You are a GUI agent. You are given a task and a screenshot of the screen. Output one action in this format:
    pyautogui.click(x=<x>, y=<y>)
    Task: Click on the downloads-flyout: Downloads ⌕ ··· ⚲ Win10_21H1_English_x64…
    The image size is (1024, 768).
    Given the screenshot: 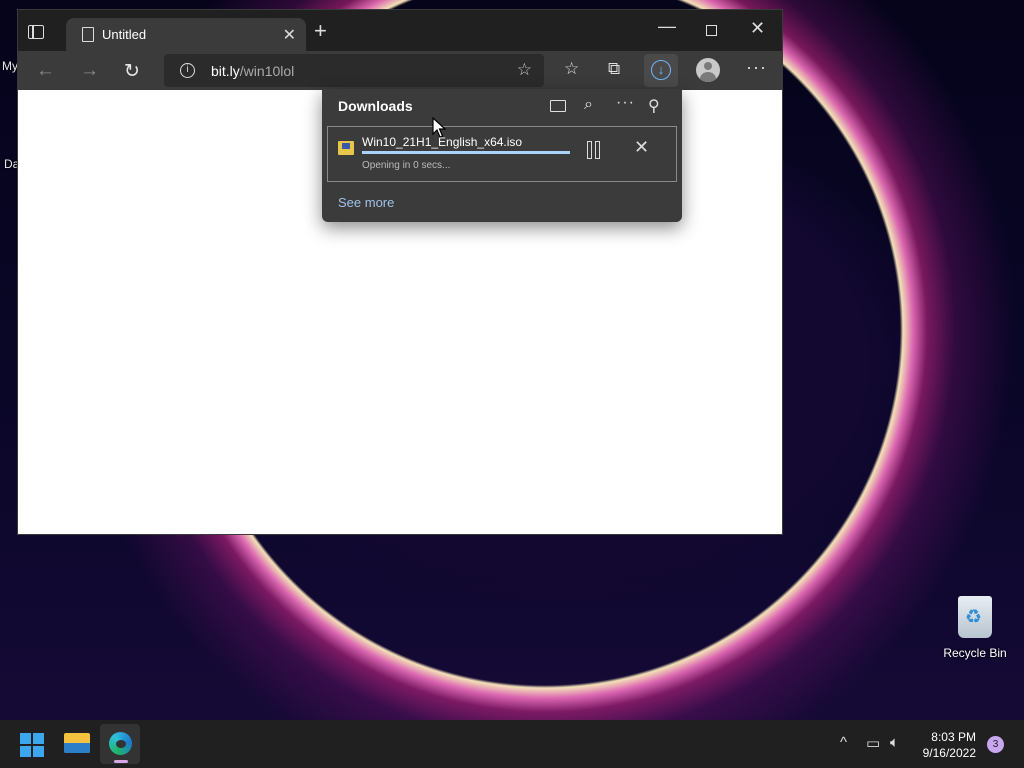 What is the action you would take?
    pyautogui.click(x=502, y=155)
    